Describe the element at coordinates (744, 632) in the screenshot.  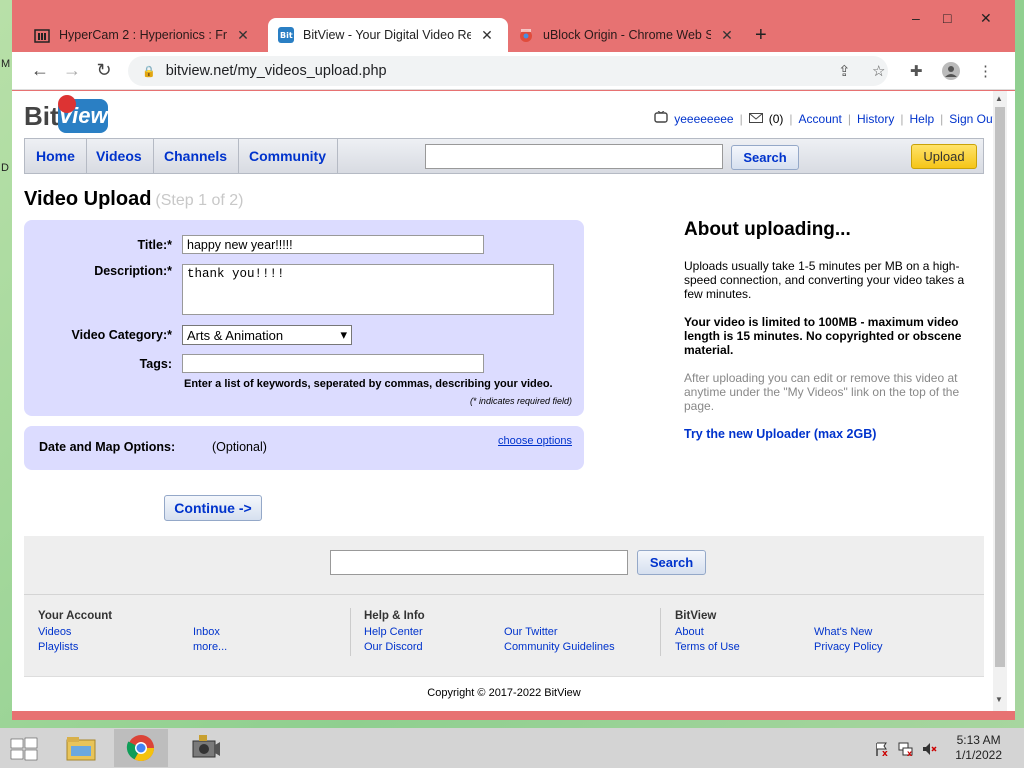
I see `footer-link-about: About` at that location.